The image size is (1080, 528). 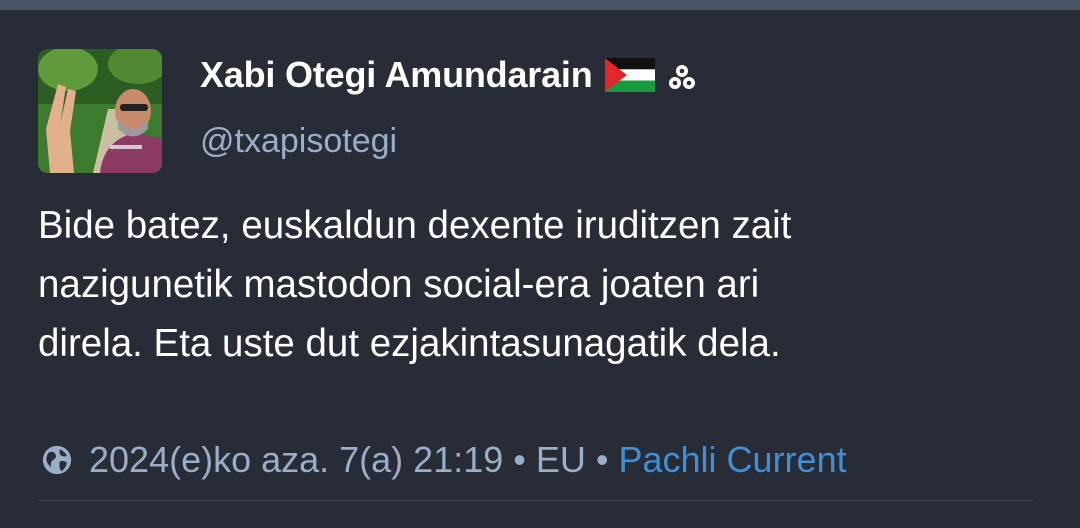 What do you see at coordinates (682, 75) in the screenshot?
I see `three-dots-clover-icon` at bounding box center [682, 75].